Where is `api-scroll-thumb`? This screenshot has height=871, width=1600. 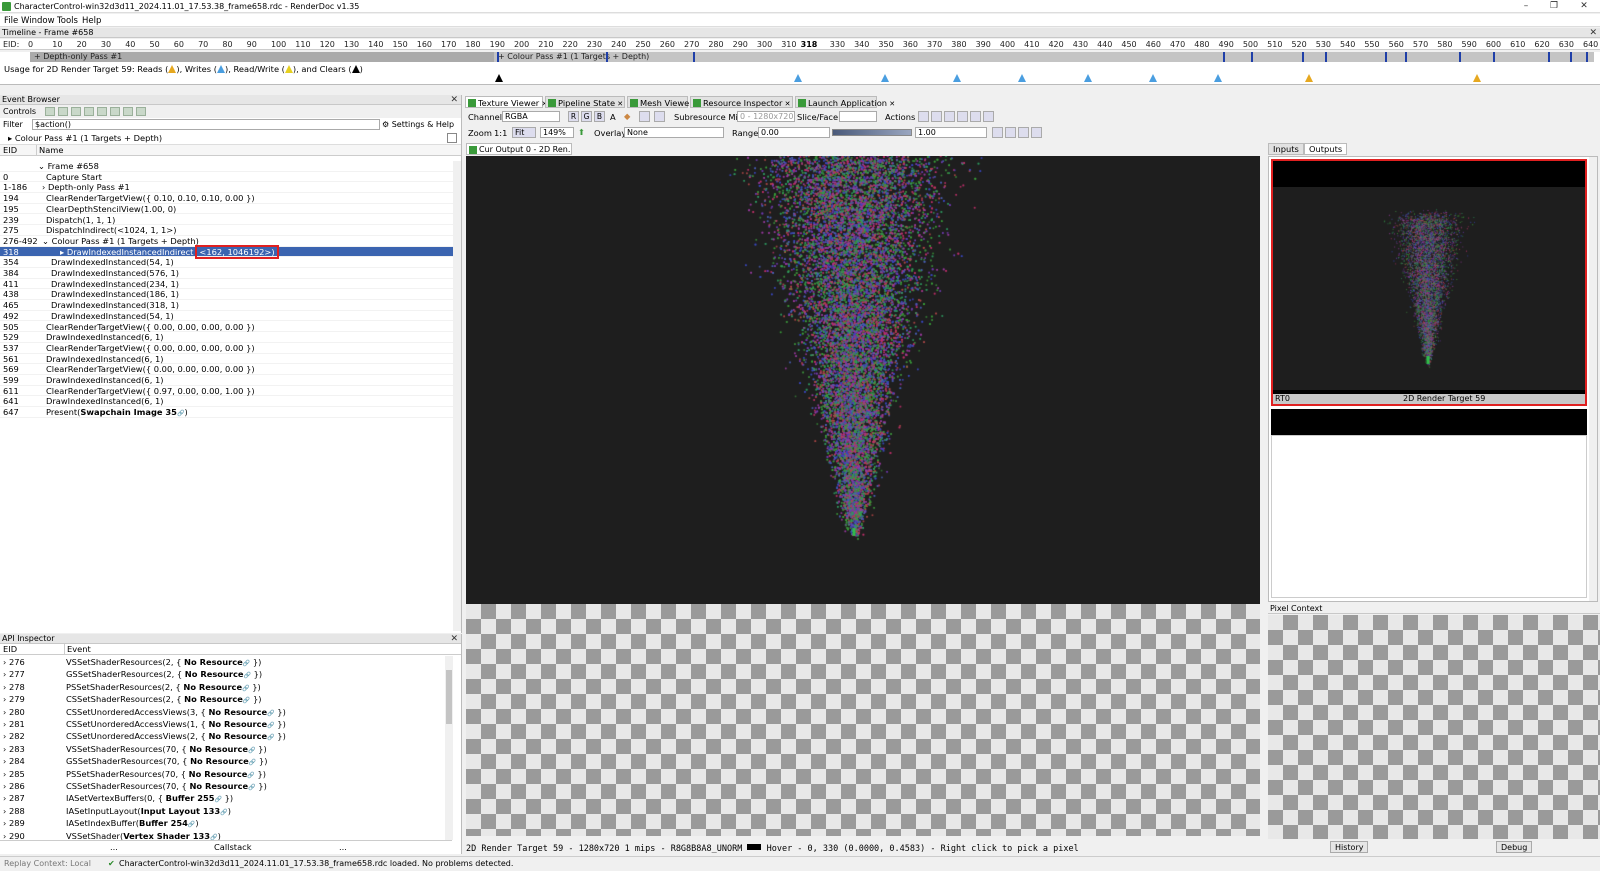
api-scroll-thumb is located at coordinates (449, 697).